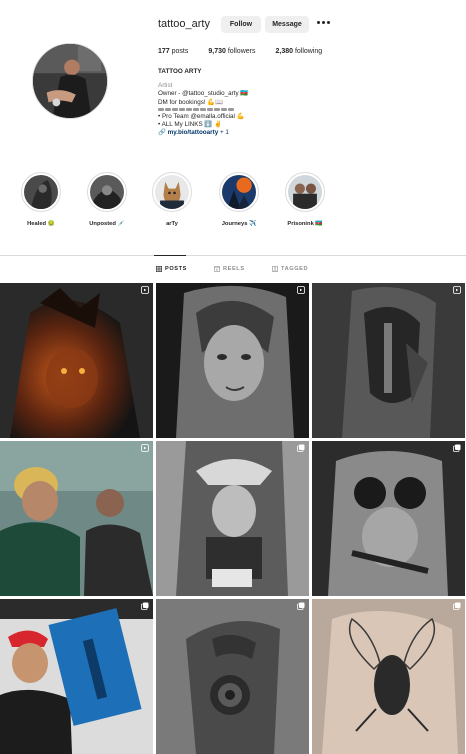  What do you see at coordinates (107, 192) in the screenshot?
I see `highlight-unposted-thumbnail` at bounding box center [107, 192].